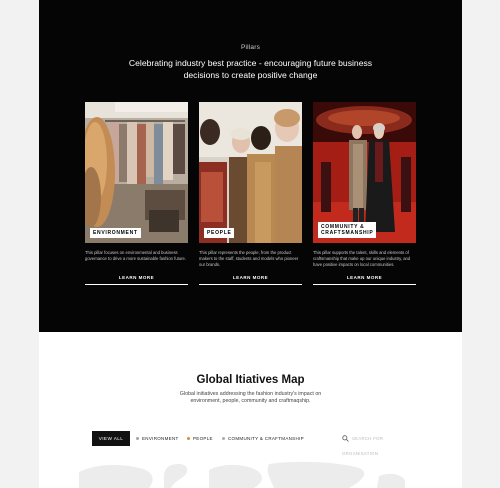 The width and height of the screenshot is (500, 488). I want to click on filter-community: COMMUNITY & CRAFTMANSHIP, so click(263, 438).